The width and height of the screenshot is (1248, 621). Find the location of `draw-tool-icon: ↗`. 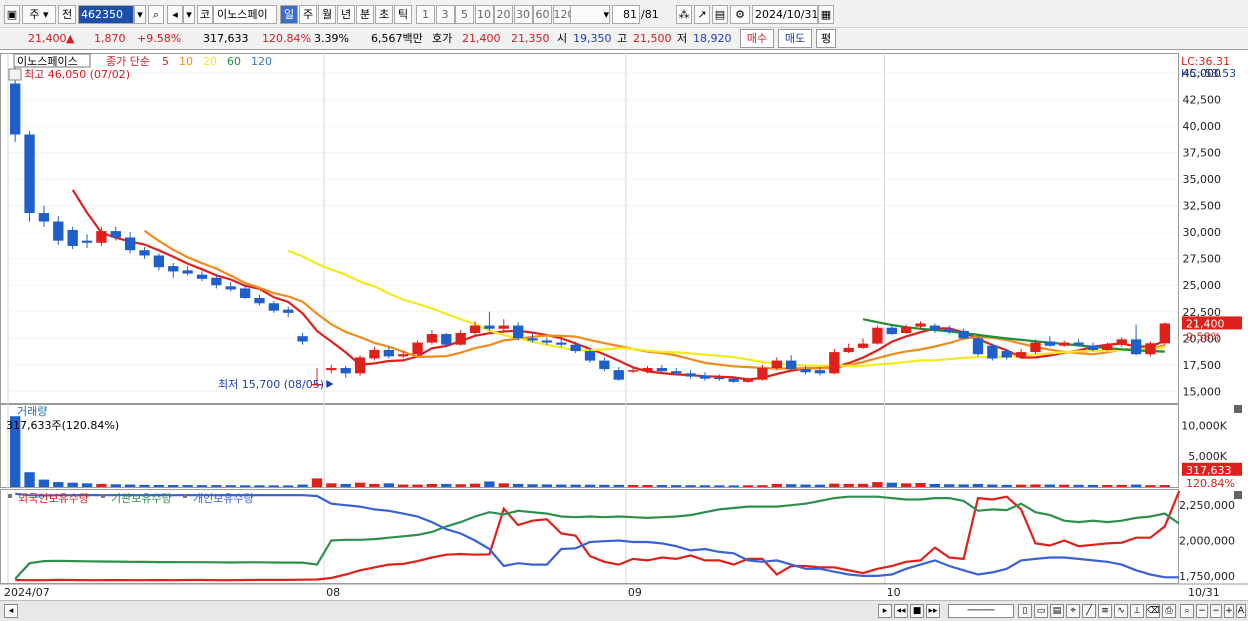

draw-tool-icon: ↗ is located at coordinates (702, 14).